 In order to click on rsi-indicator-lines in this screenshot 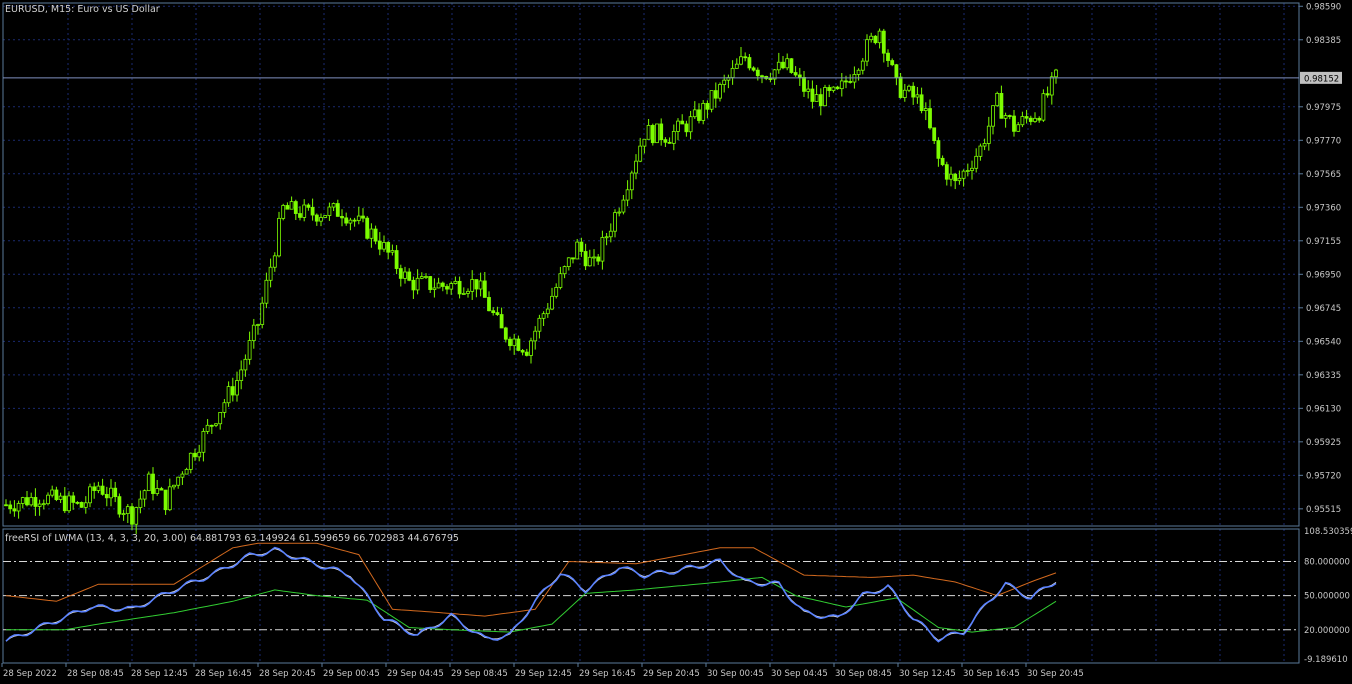, I will do `click(651, 592)`.